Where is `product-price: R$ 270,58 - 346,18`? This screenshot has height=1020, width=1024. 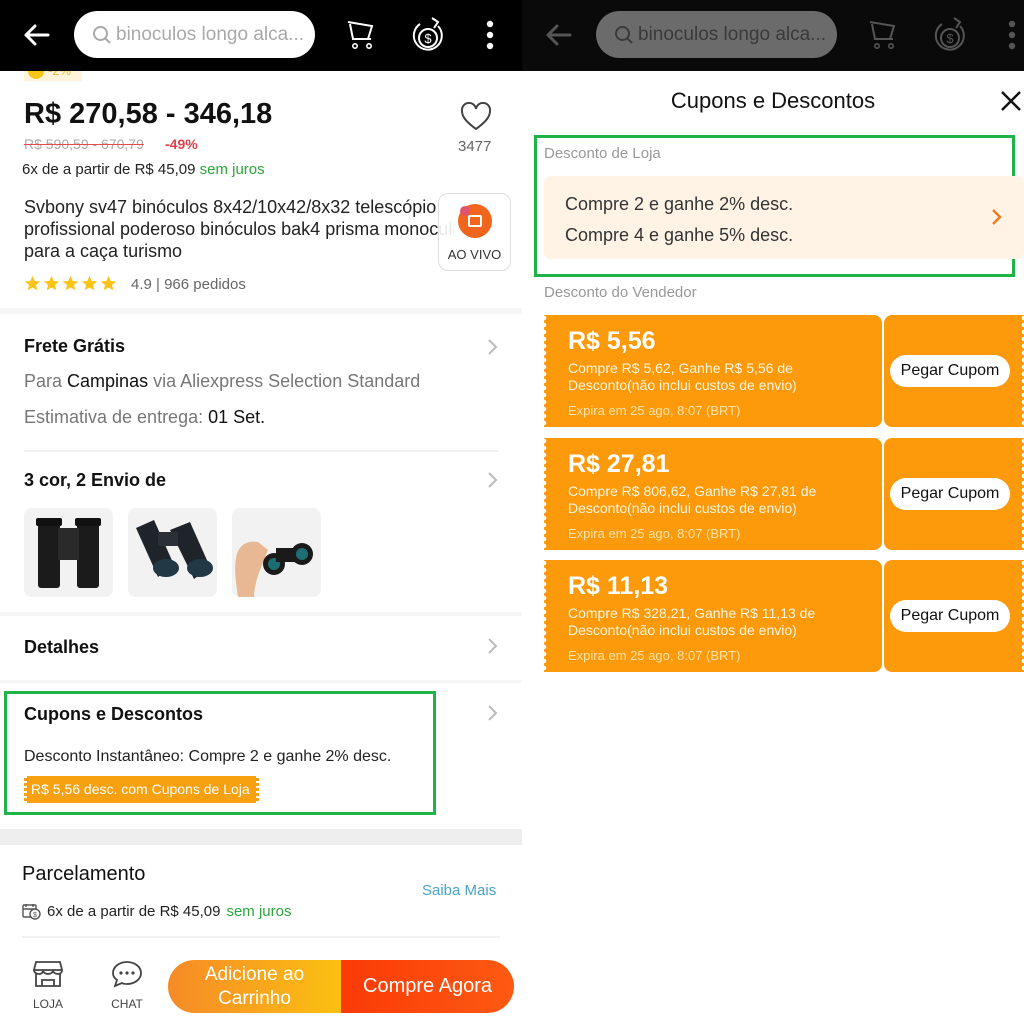 product-price: R$ 270,58 - 346,18 is located at coordinates (148, 114).